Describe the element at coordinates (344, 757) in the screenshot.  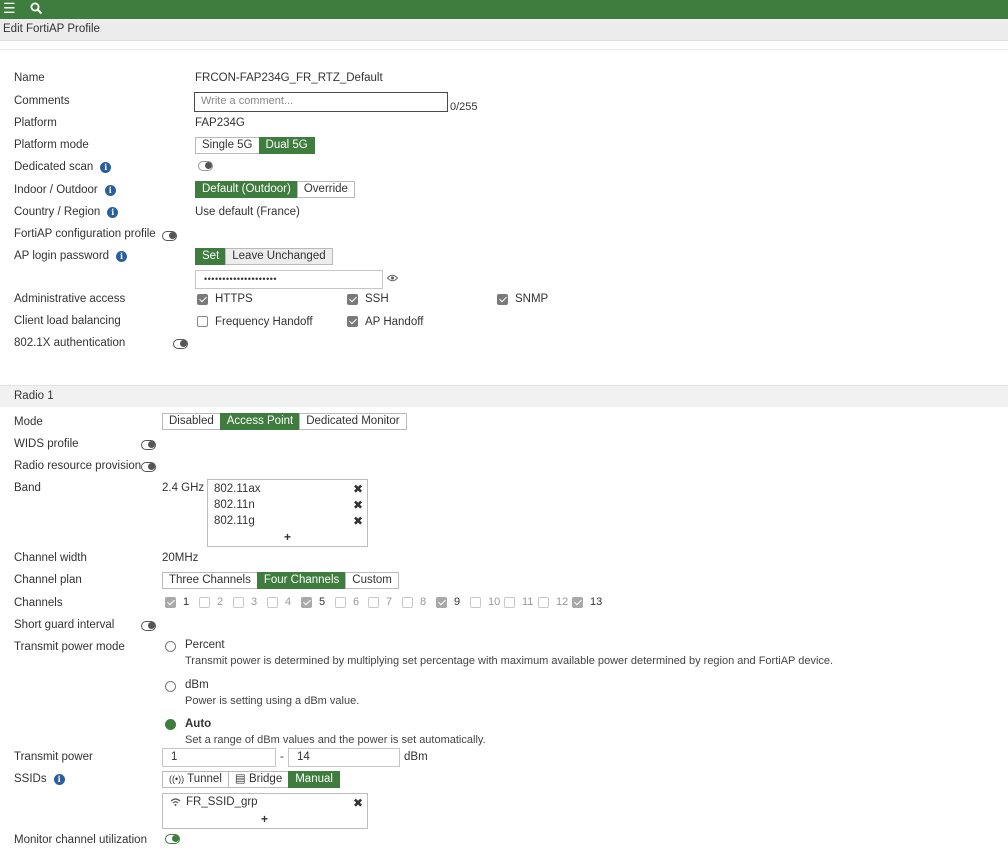
I see `transmit-power-max-input: 14` at that location.